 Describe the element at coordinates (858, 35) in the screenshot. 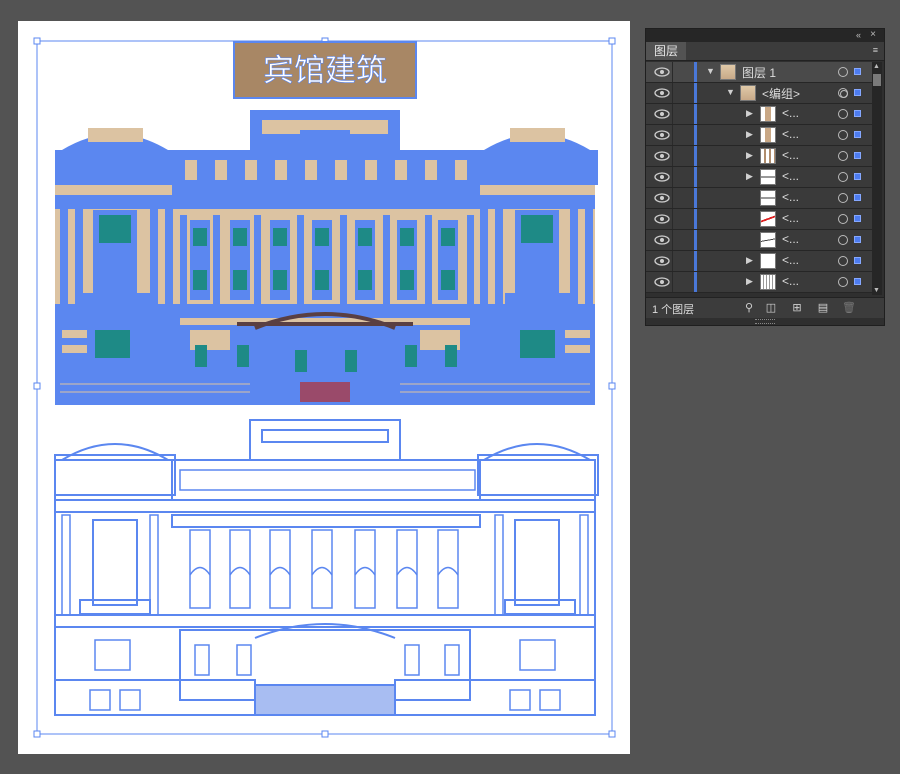

I see `collapse-icon: «` at that location.